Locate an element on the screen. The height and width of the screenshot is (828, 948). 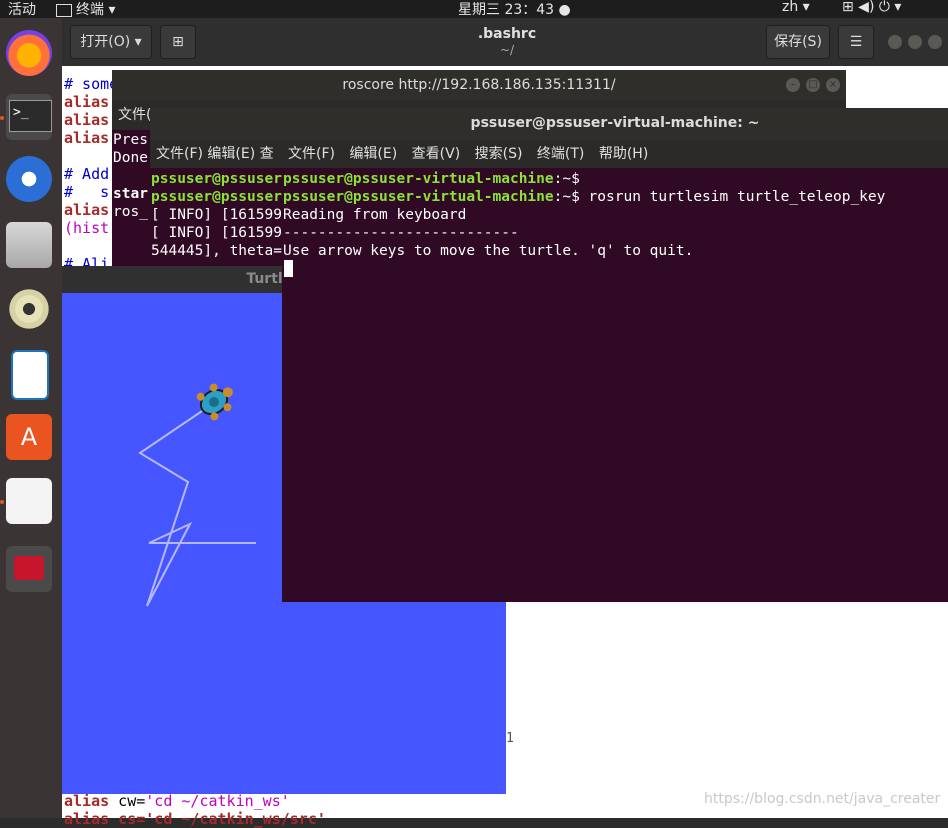
text-editor-icon is located at coordinates (29, 501).